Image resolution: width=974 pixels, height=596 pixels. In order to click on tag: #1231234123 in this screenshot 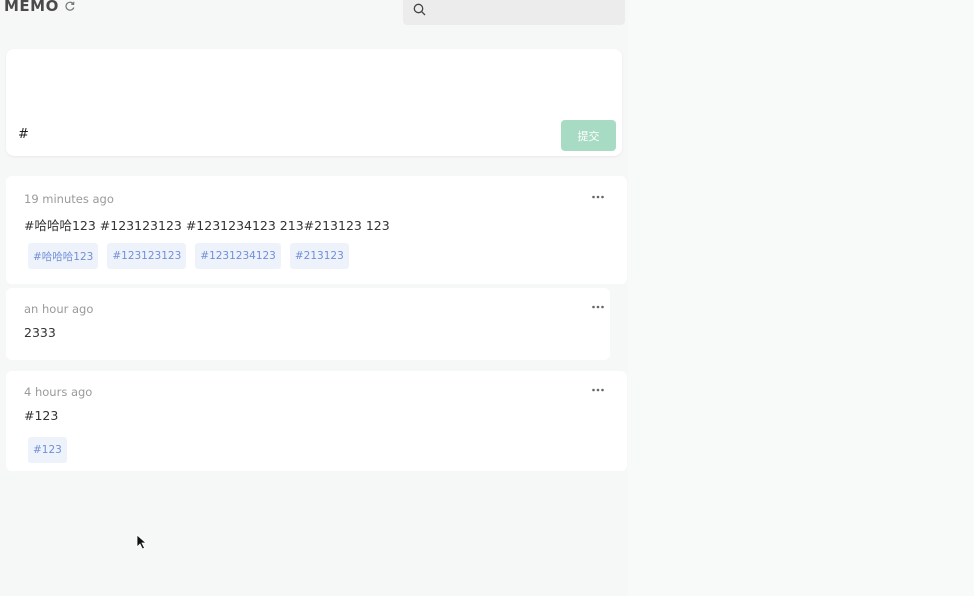, I will do `click(238, 256)`.